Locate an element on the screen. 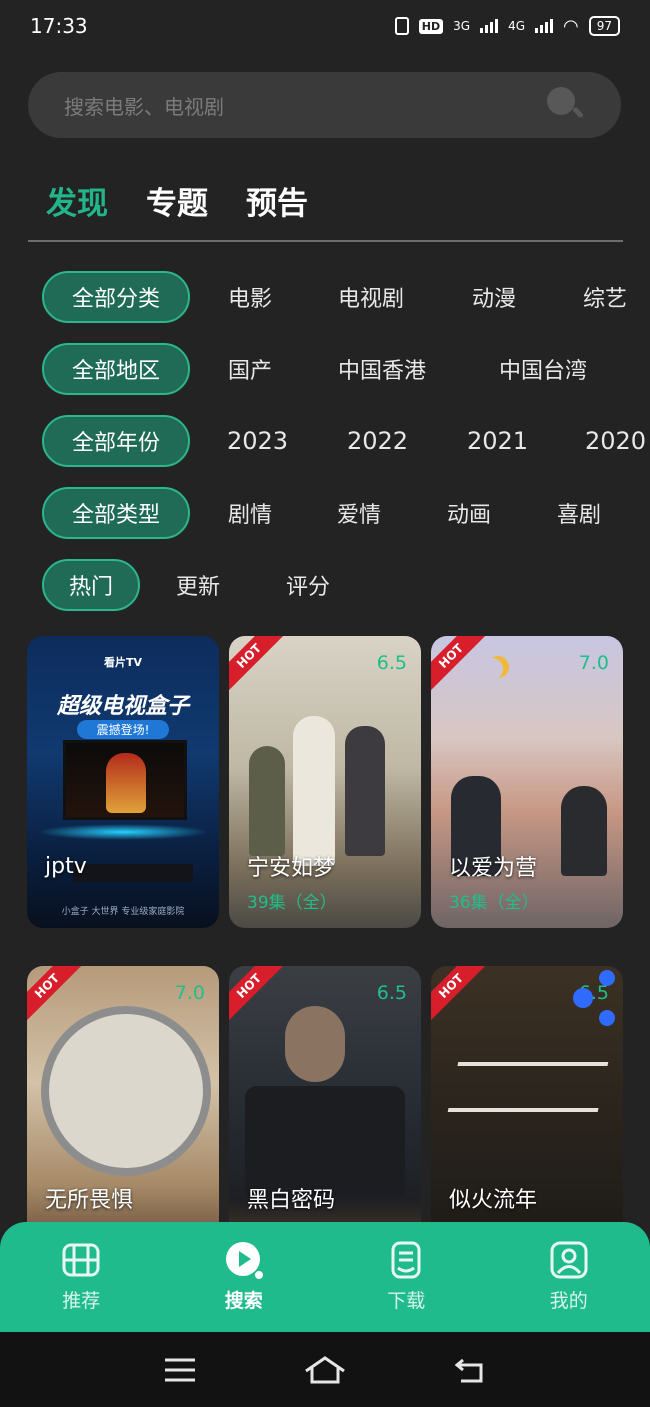  network-4g-label: 4G is located at coordinates (516, 26).